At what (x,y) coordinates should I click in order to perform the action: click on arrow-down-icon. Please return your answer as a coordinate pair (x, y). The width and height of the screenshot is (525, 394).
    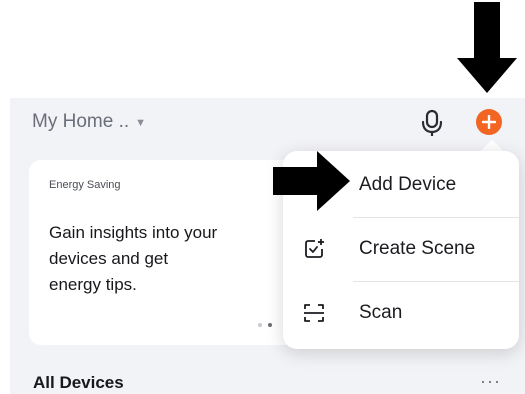
    Looking at the image, I should click on (487, 47).